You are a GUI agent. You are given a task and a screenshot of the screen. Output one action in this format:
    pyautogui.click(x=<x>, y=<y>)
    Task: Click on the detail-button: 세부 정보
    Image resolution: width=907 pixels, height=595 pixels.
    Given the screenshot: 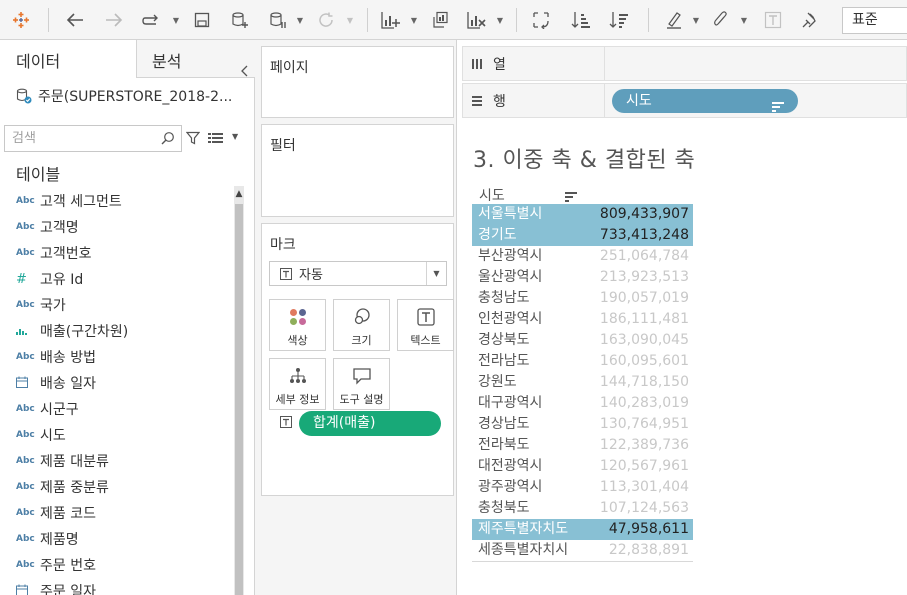 What is the action you would take?
    pyautogui.click(x=297, y=384)
    